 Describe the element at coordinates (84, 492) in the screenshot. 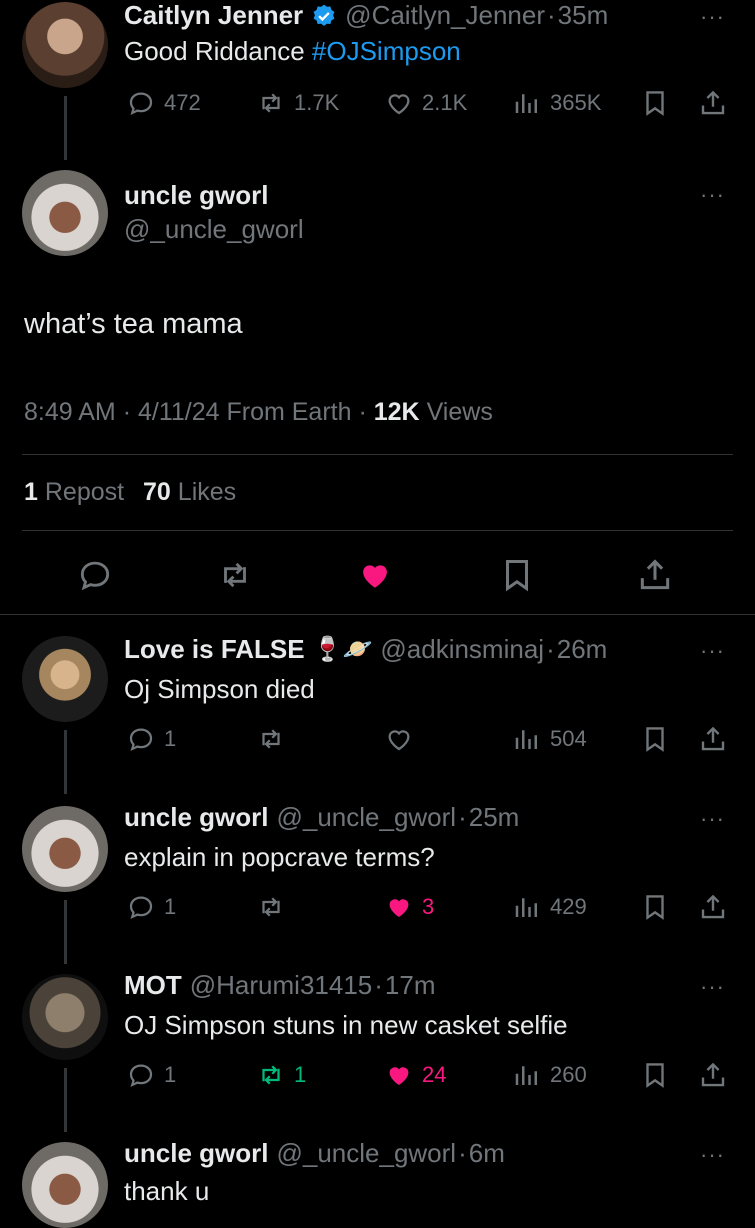

I see `repost-label: Repost` at that location.